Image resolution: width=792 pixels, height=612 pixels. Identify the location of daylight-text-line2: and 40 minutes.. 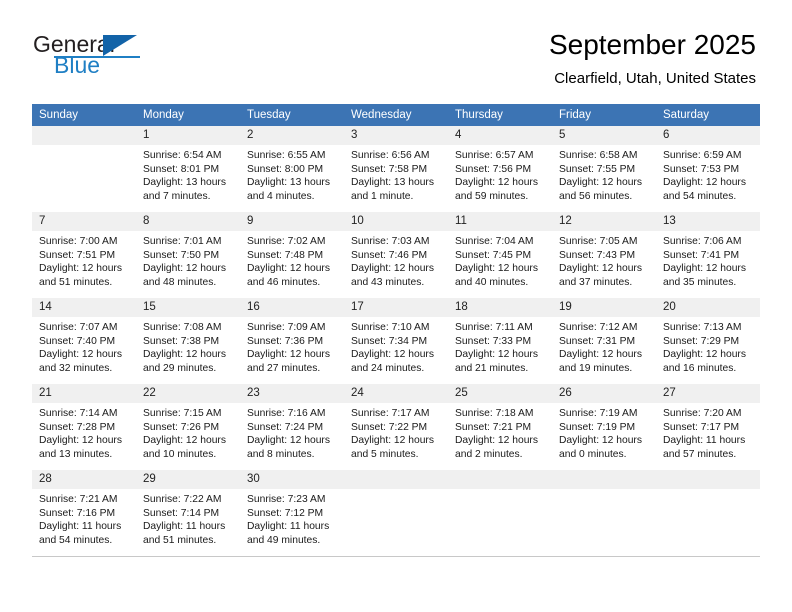
(492, 282).